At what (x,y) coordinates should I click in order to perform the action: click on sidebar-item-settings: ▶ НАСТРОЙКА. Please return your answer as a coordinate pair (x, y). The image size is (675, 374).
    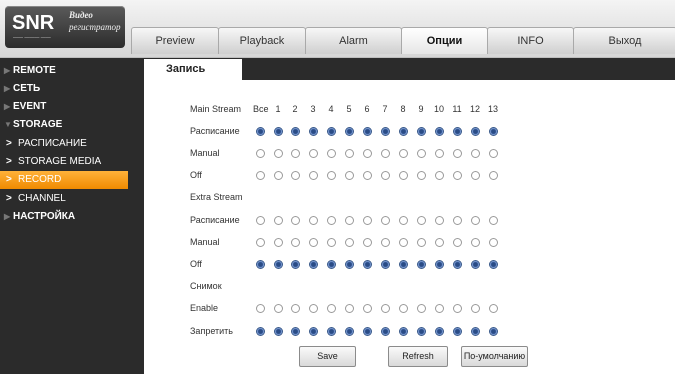
    Looking at the image, I should click on (65, 217).